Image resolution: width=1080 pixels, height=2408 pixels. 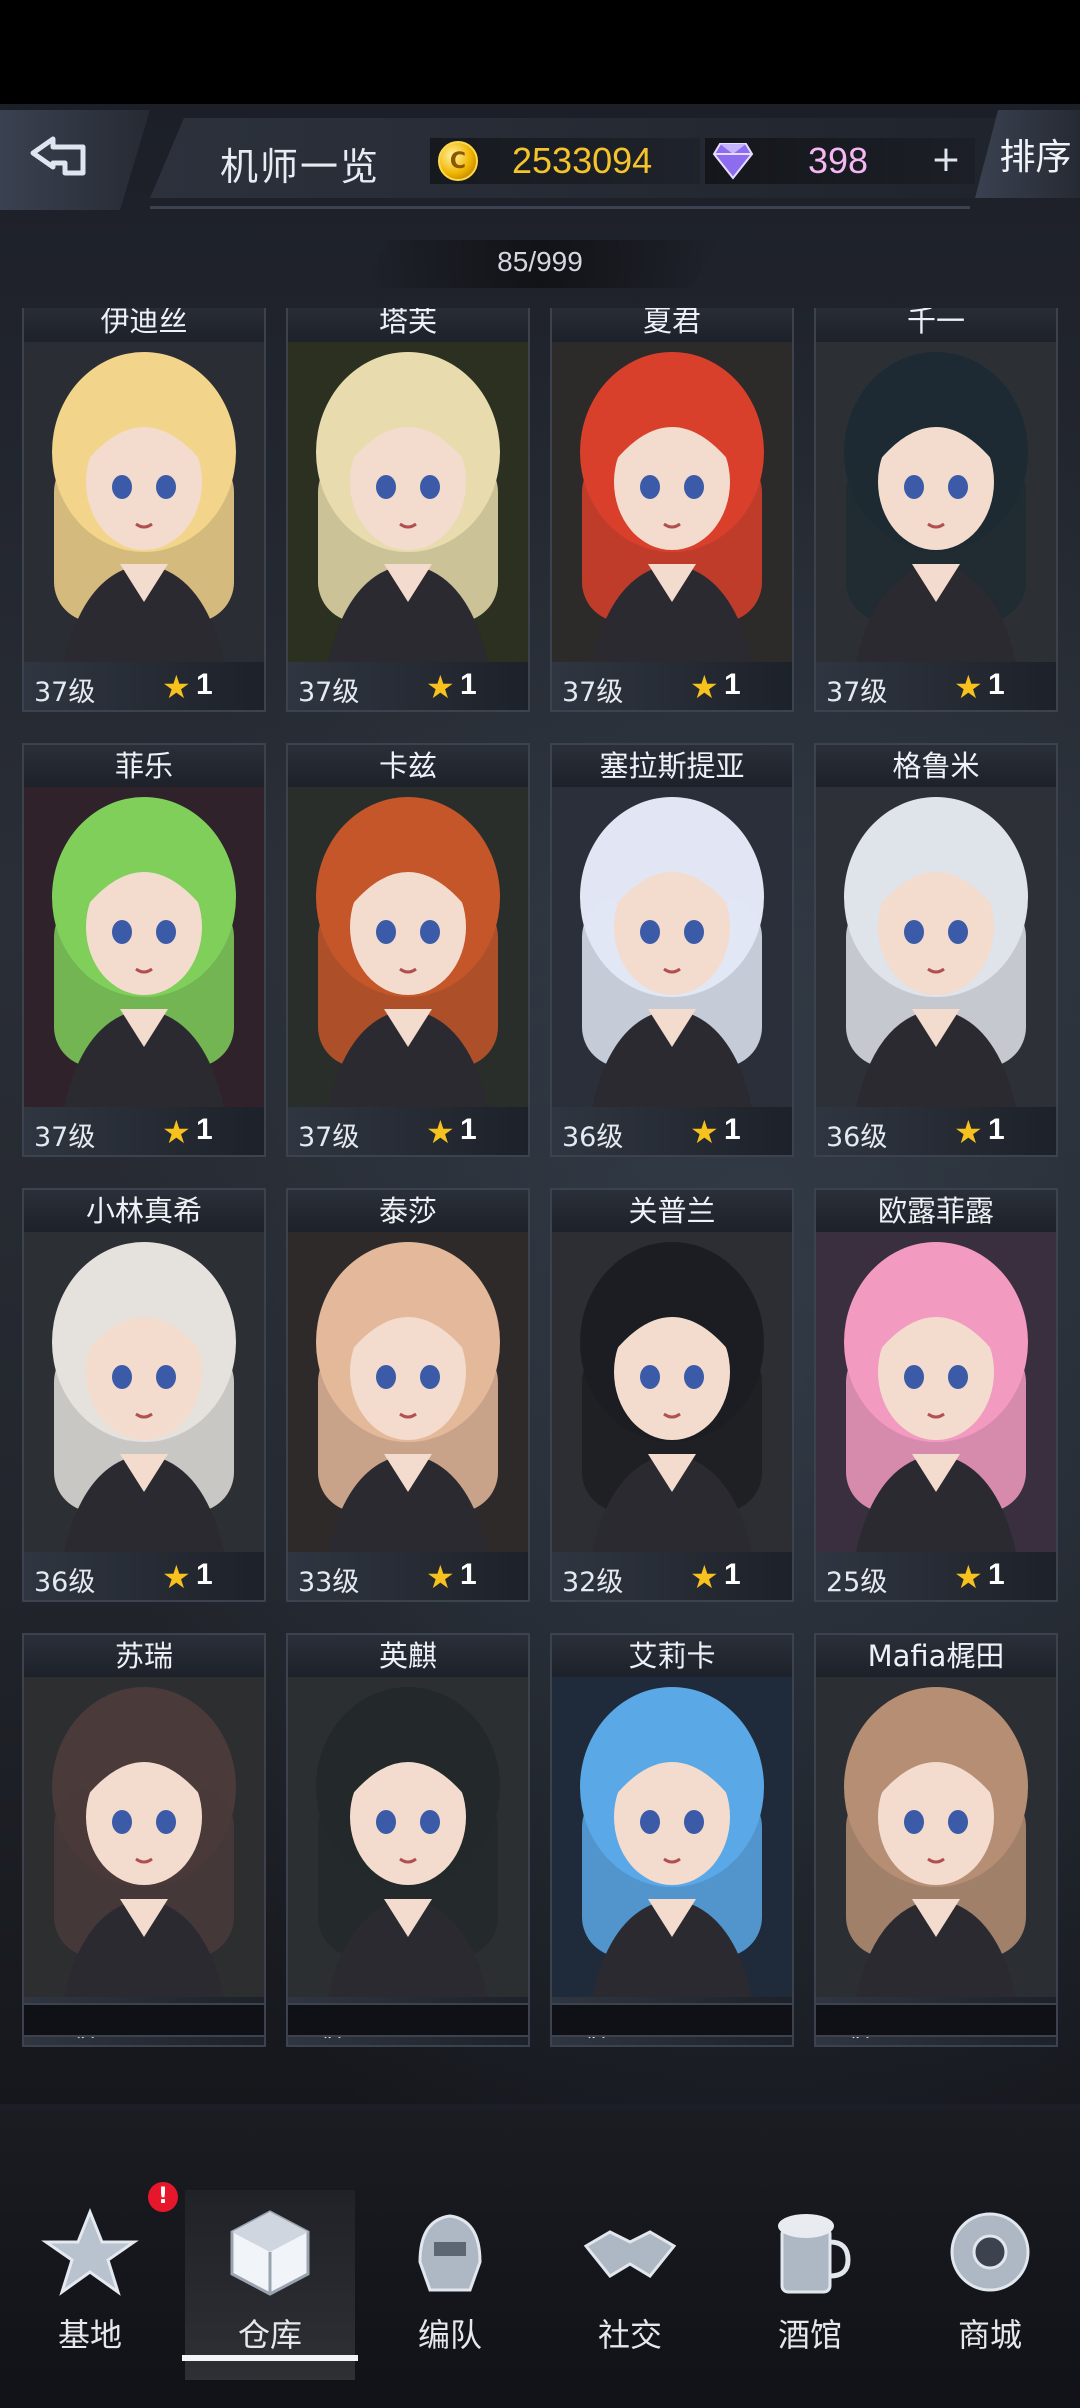 I want to click on pilot-card: 小林真希 36级 ★ 1, so click(x=144, y=1395).